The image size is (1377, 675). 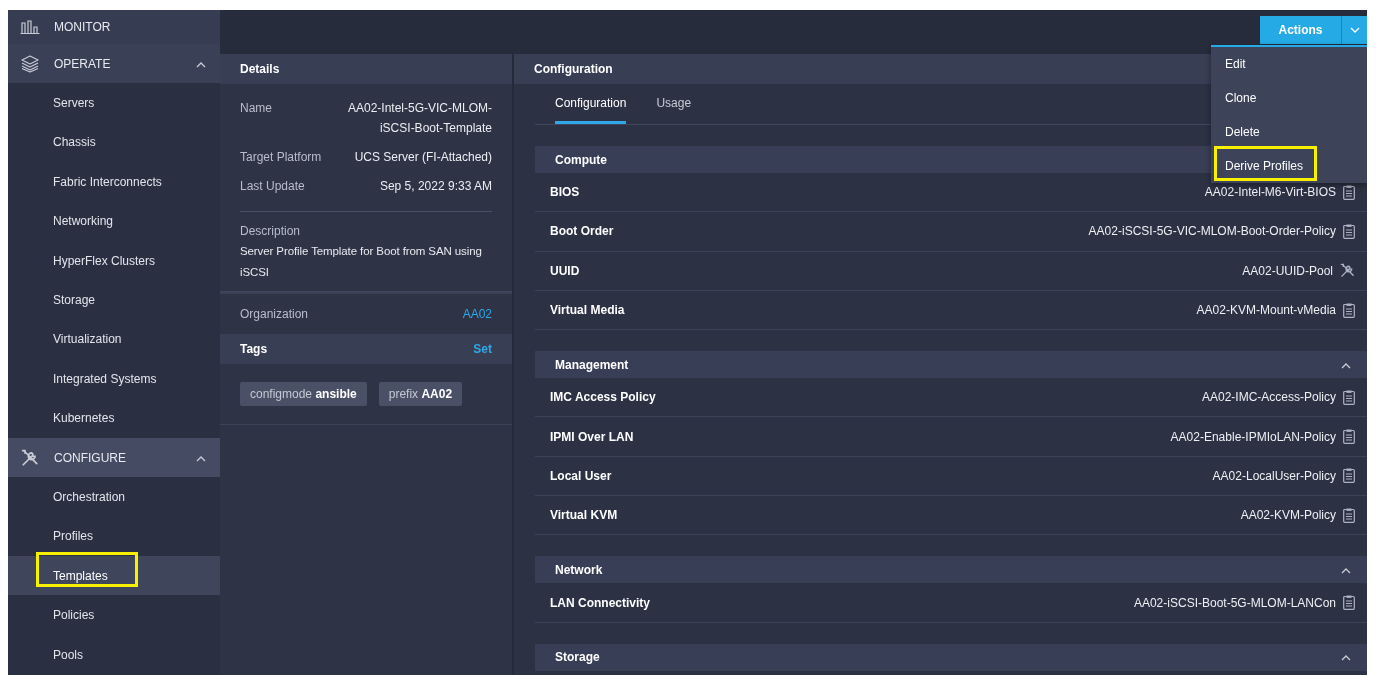 What do you see at coordinates (420, 394) in the screenshot?
I see `tag-chip: prefix AA02` at bounding box center [420, 394].